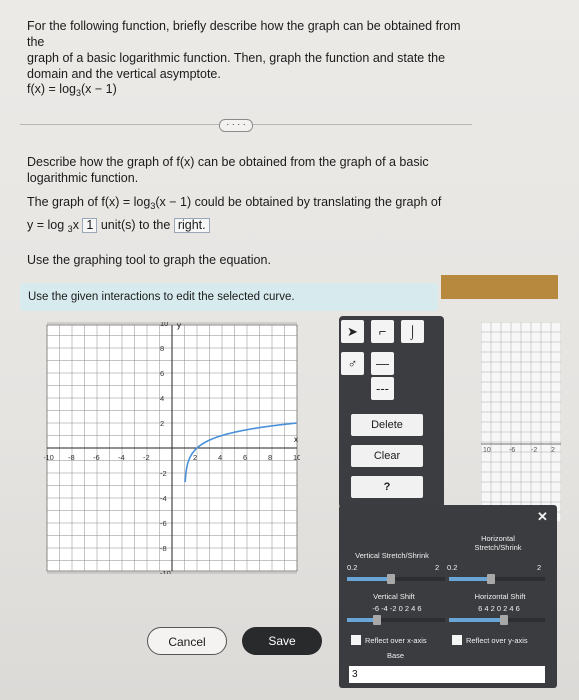 The image size is (579, 700). I want to click on horizontal-stretch-label: Horizontal Stretch/Shrink, so click(498, 543).